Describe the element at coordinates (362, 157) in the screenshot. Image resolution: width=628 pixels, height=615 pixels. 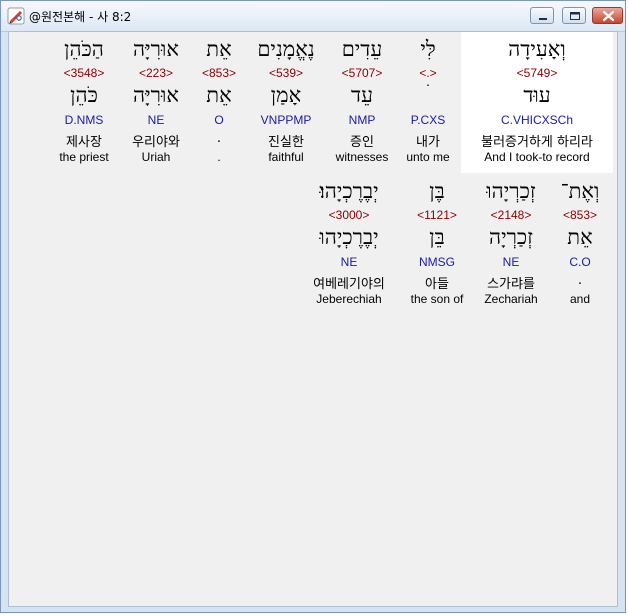
I see `english-gloss: witnesses` at that location.